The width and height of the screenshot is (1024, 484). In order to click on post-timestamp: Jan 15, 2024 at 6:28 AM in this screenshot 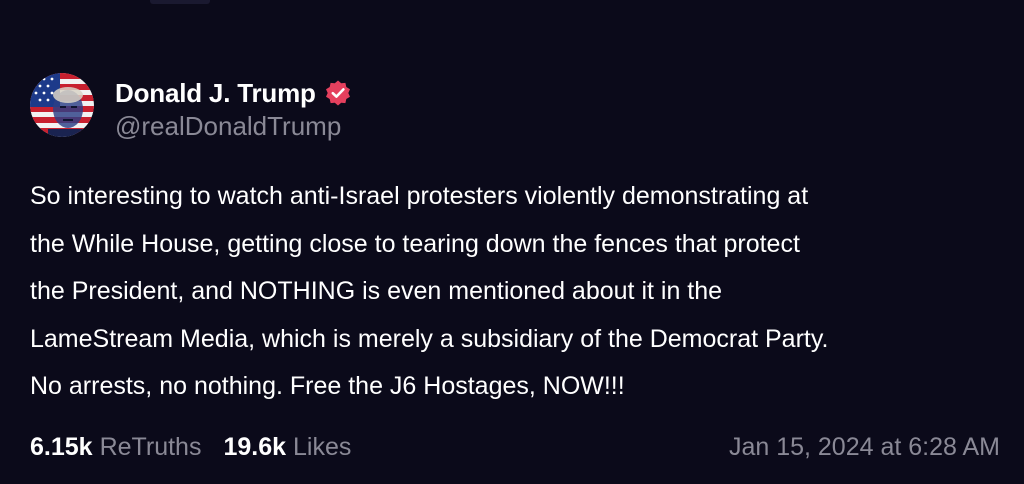, I will do `click(864, 447)`.